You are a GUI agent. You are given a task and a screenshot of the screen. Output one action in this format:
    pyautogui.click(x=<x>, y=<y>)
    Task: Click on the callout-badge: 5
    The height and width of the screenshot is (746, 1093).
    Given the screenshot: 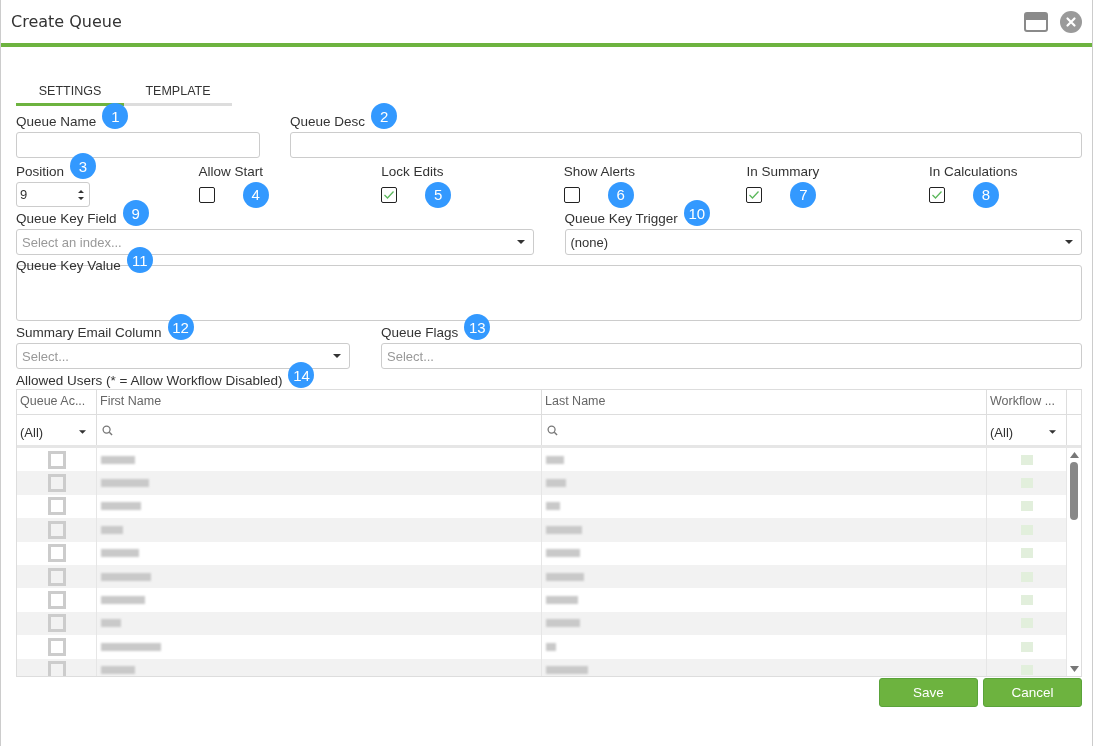 What is the action you would take?
    pyautogui.click(x=438, y=194)
    